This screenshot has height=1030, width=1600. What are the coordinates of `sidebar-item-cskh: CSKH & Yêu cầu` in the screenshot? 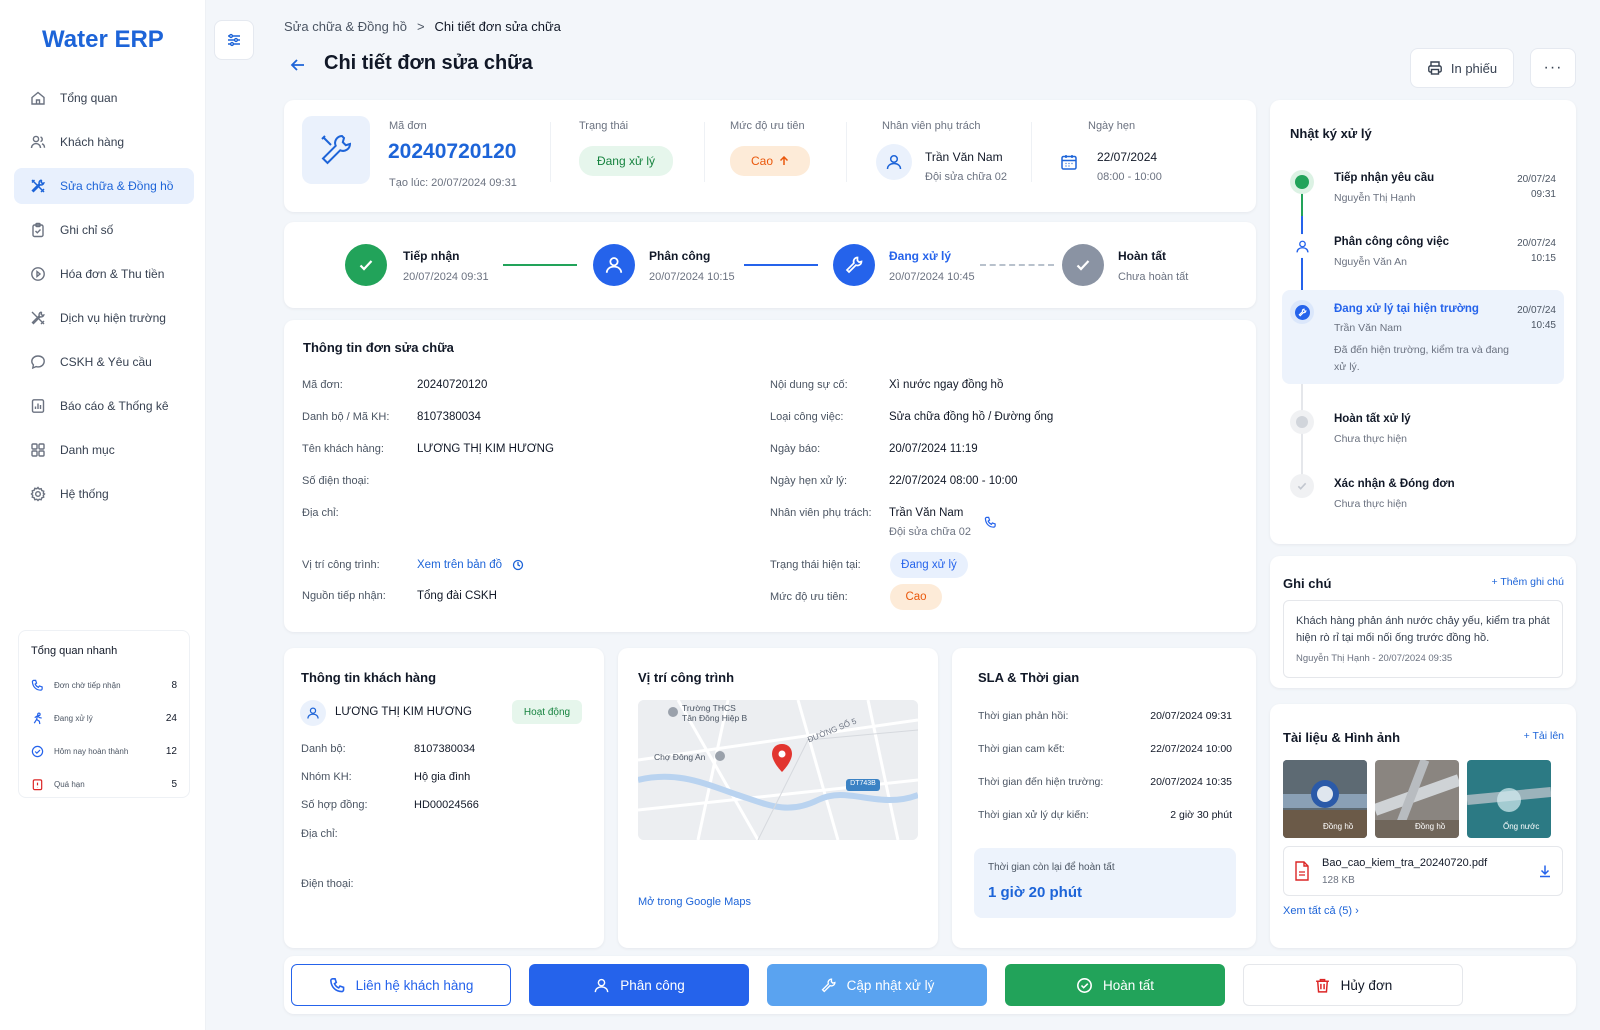 It's located at (104, 362).